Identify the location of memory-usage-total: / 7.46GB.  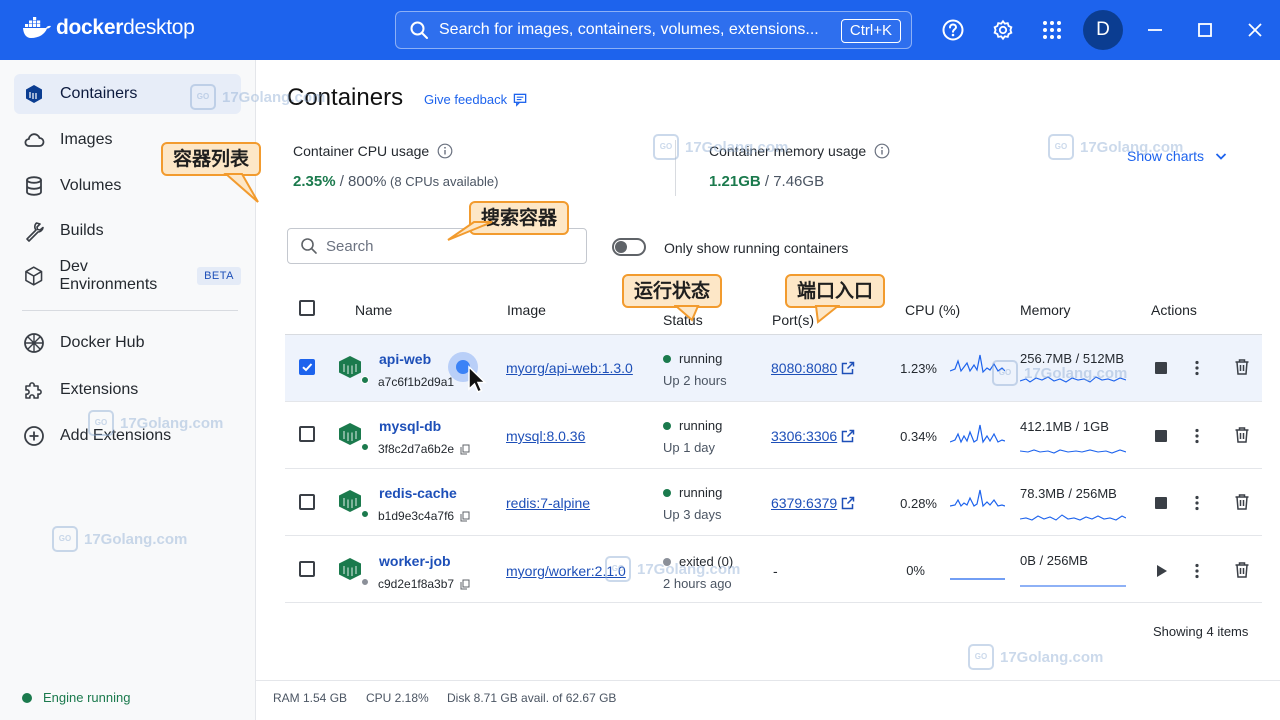
(792, 181).